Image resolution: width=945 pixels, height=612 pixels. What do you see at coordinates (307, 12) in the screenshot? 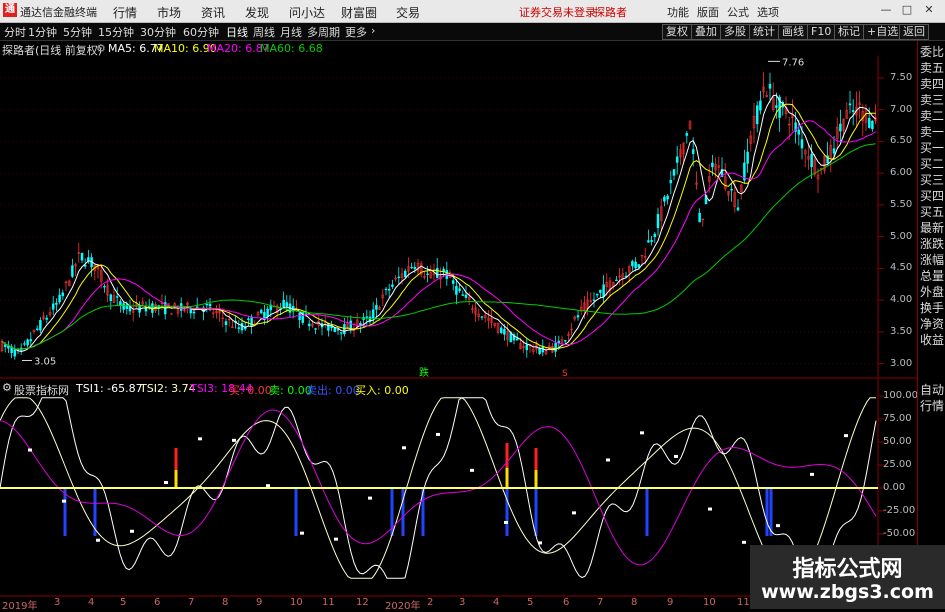
I see `menu-ask-xiaoda: 问小达` at bounding box center [307, 12].